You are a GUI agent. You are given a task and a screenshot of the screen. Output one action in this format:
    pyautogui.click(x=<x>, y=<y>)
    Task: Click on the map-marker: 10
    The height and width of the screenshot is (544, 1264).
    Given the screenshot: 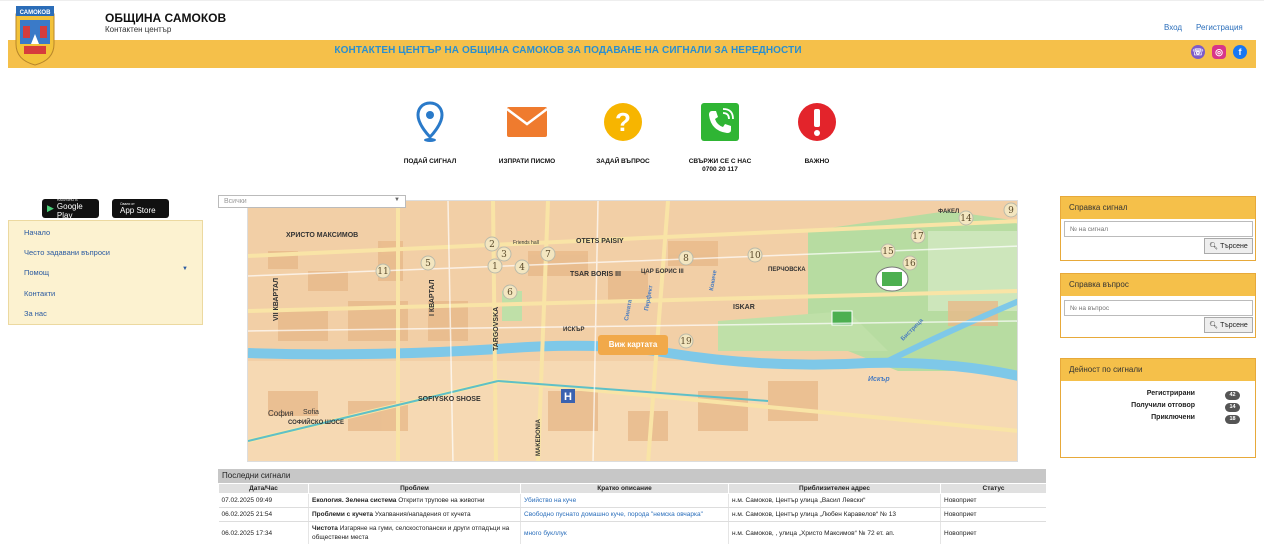 What is the action you would take?
    pyautogui.click(x=755, y=255)
    